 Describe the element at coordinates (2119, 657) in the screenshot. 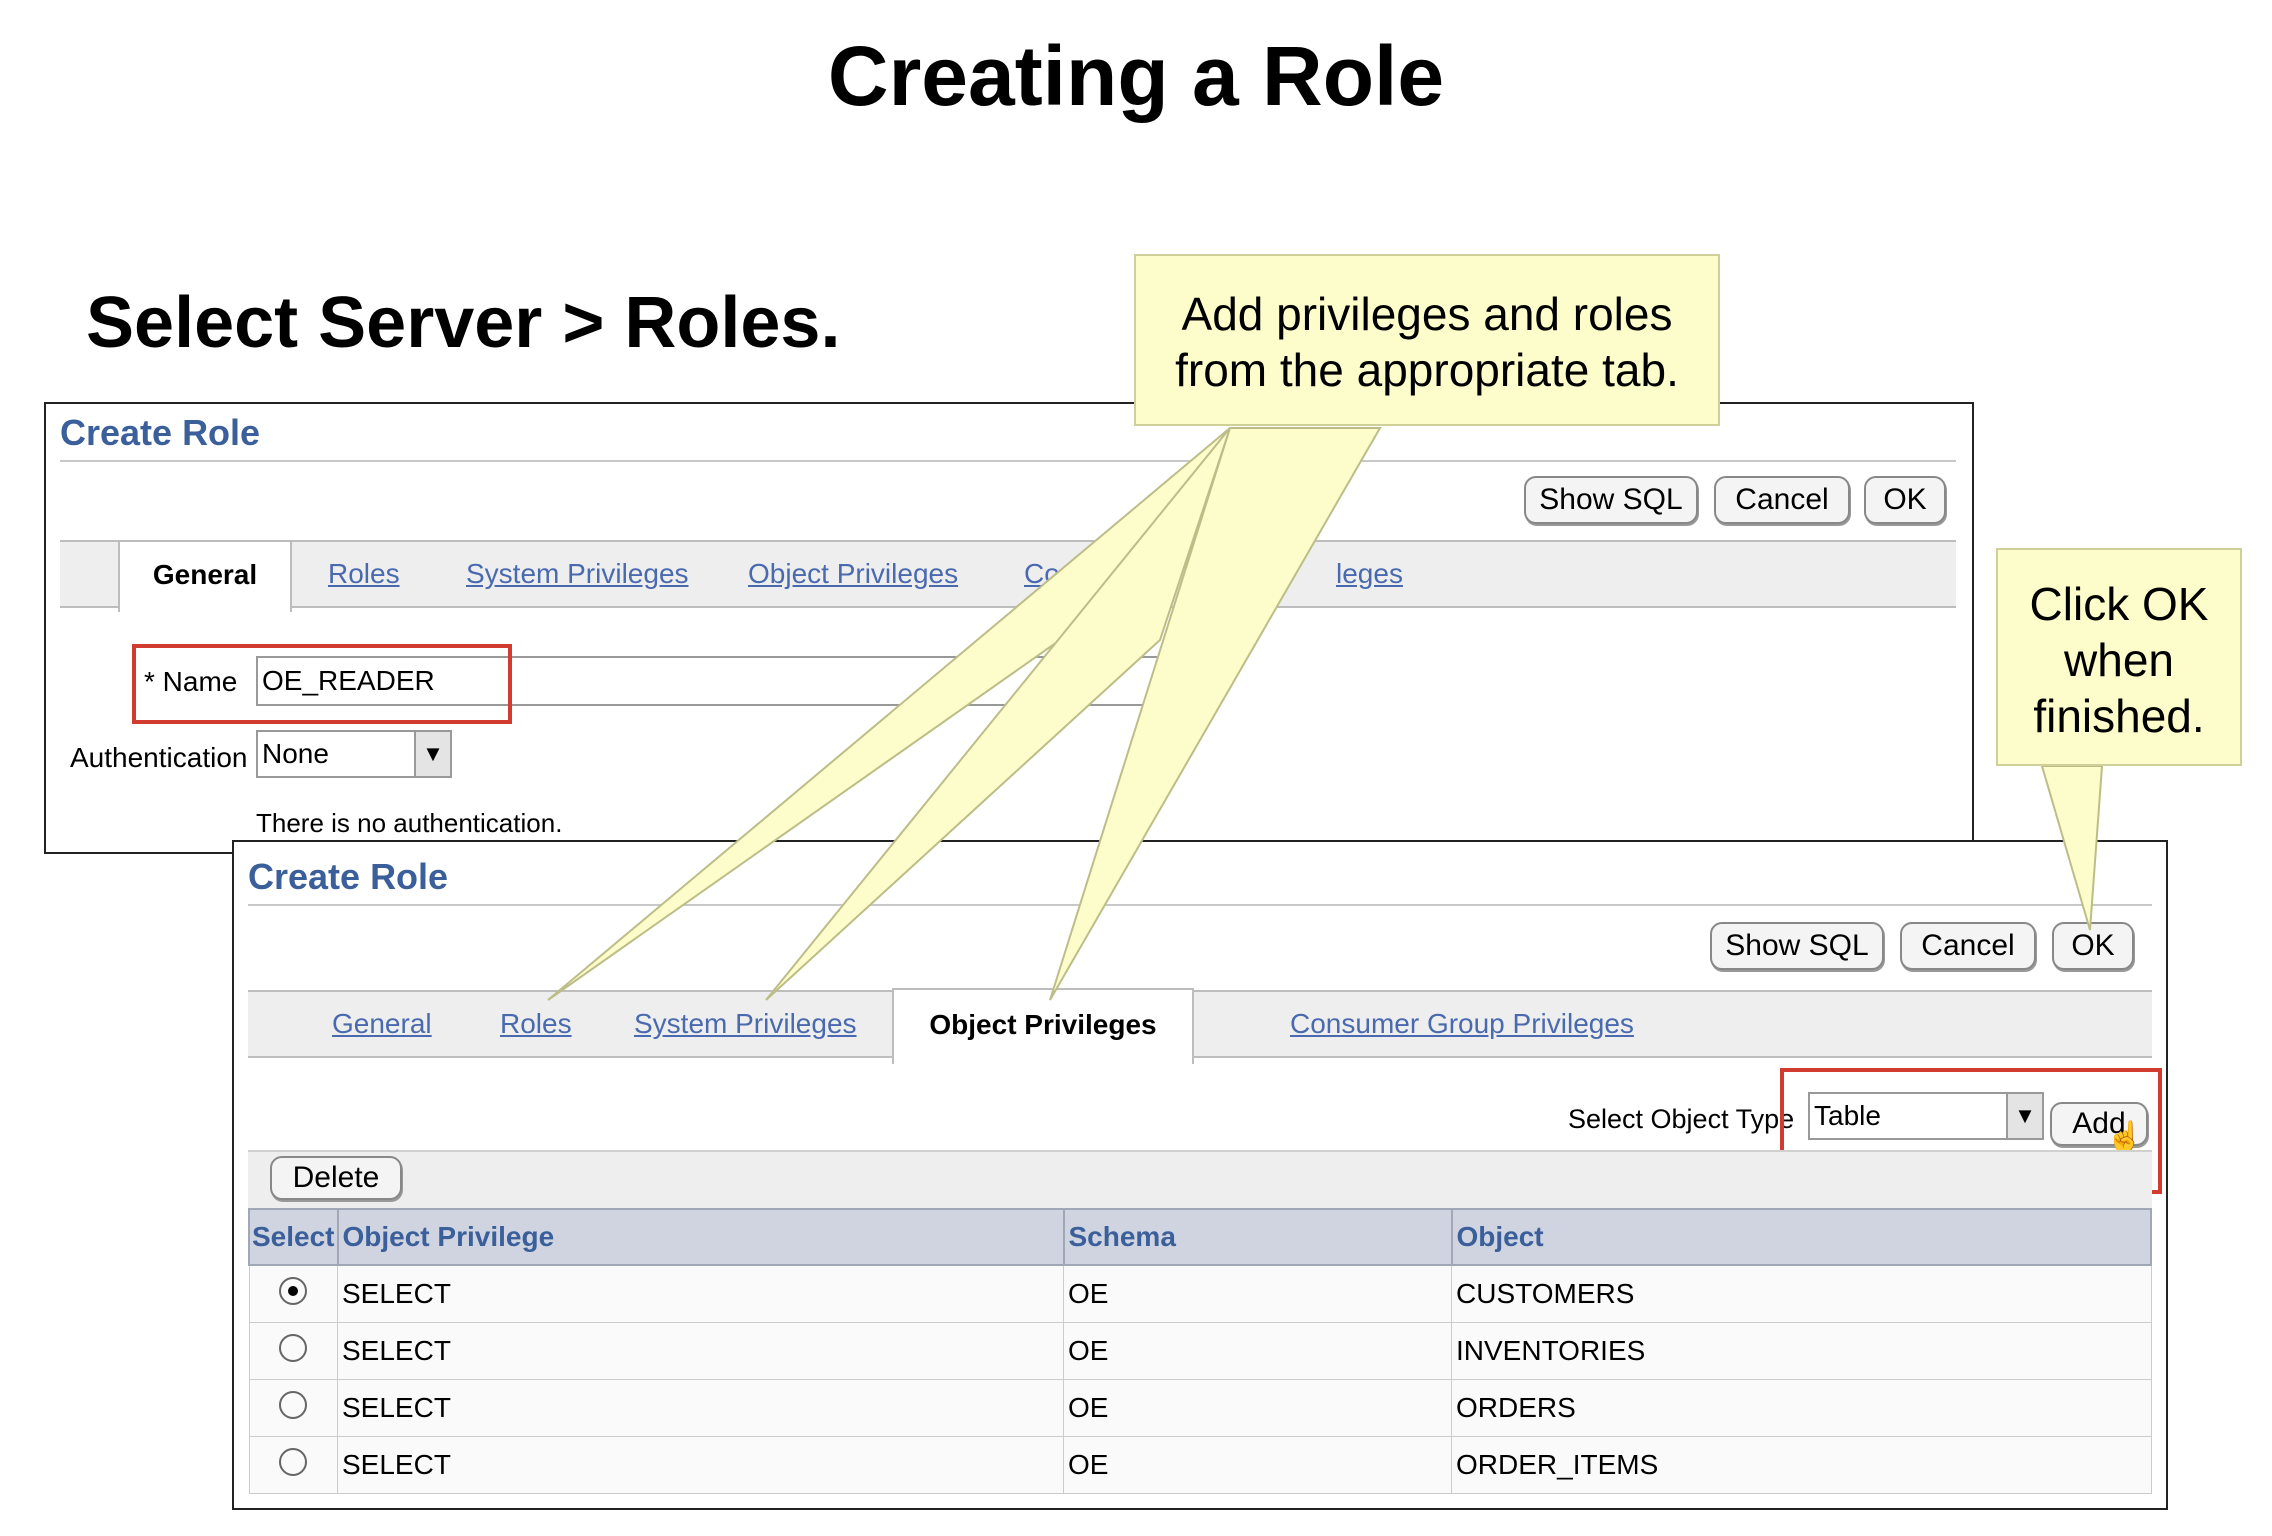

I see `callout-click-ok: Click OK when finished.` at that location.